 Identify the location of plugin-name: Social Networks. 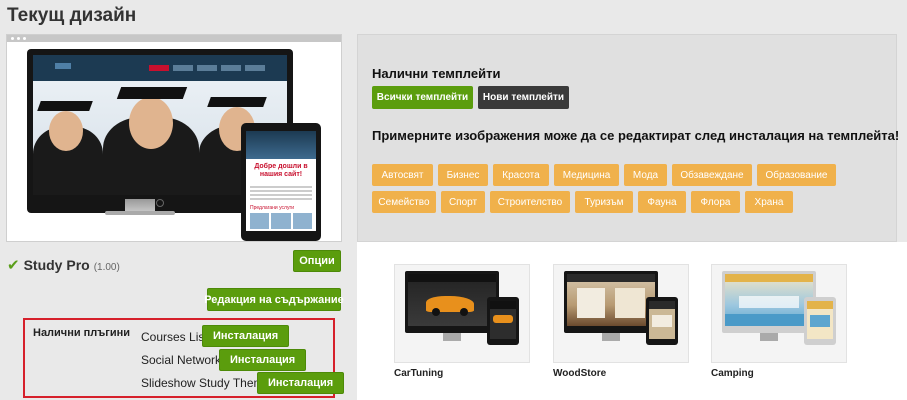
(184, 360).